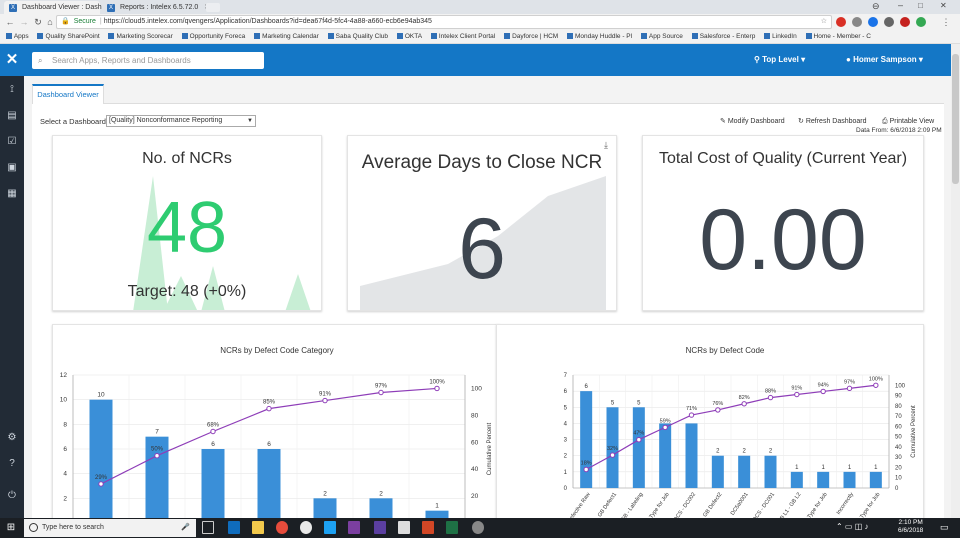 The height and width of the screenshot is (538, 960). Describe the element at coordinates (68, 36) in the screenshot. I see `bookmark-item: Quality SharePoint` at that location.